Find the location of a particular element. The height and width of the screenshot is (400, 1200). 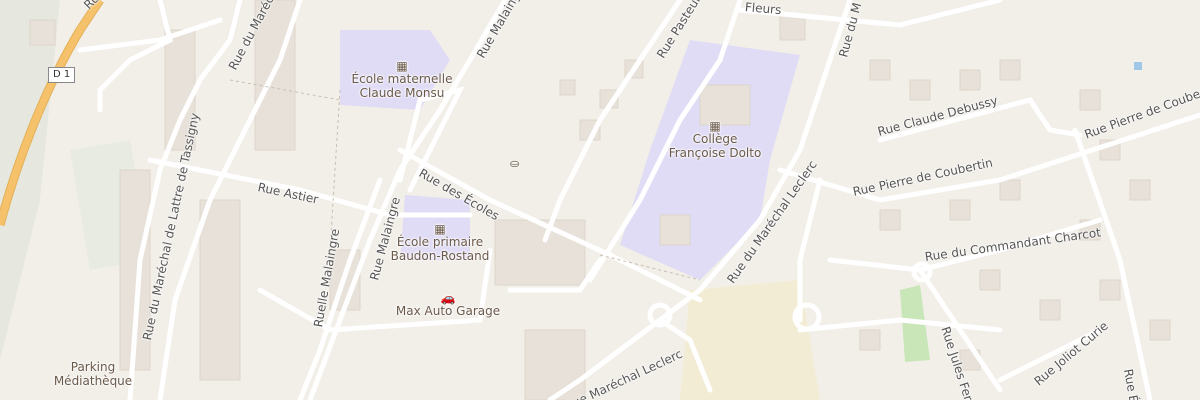

poi-ecole-maternelle: ▦ École maternelle Claude Monsu is located at coordinates (402, 80).